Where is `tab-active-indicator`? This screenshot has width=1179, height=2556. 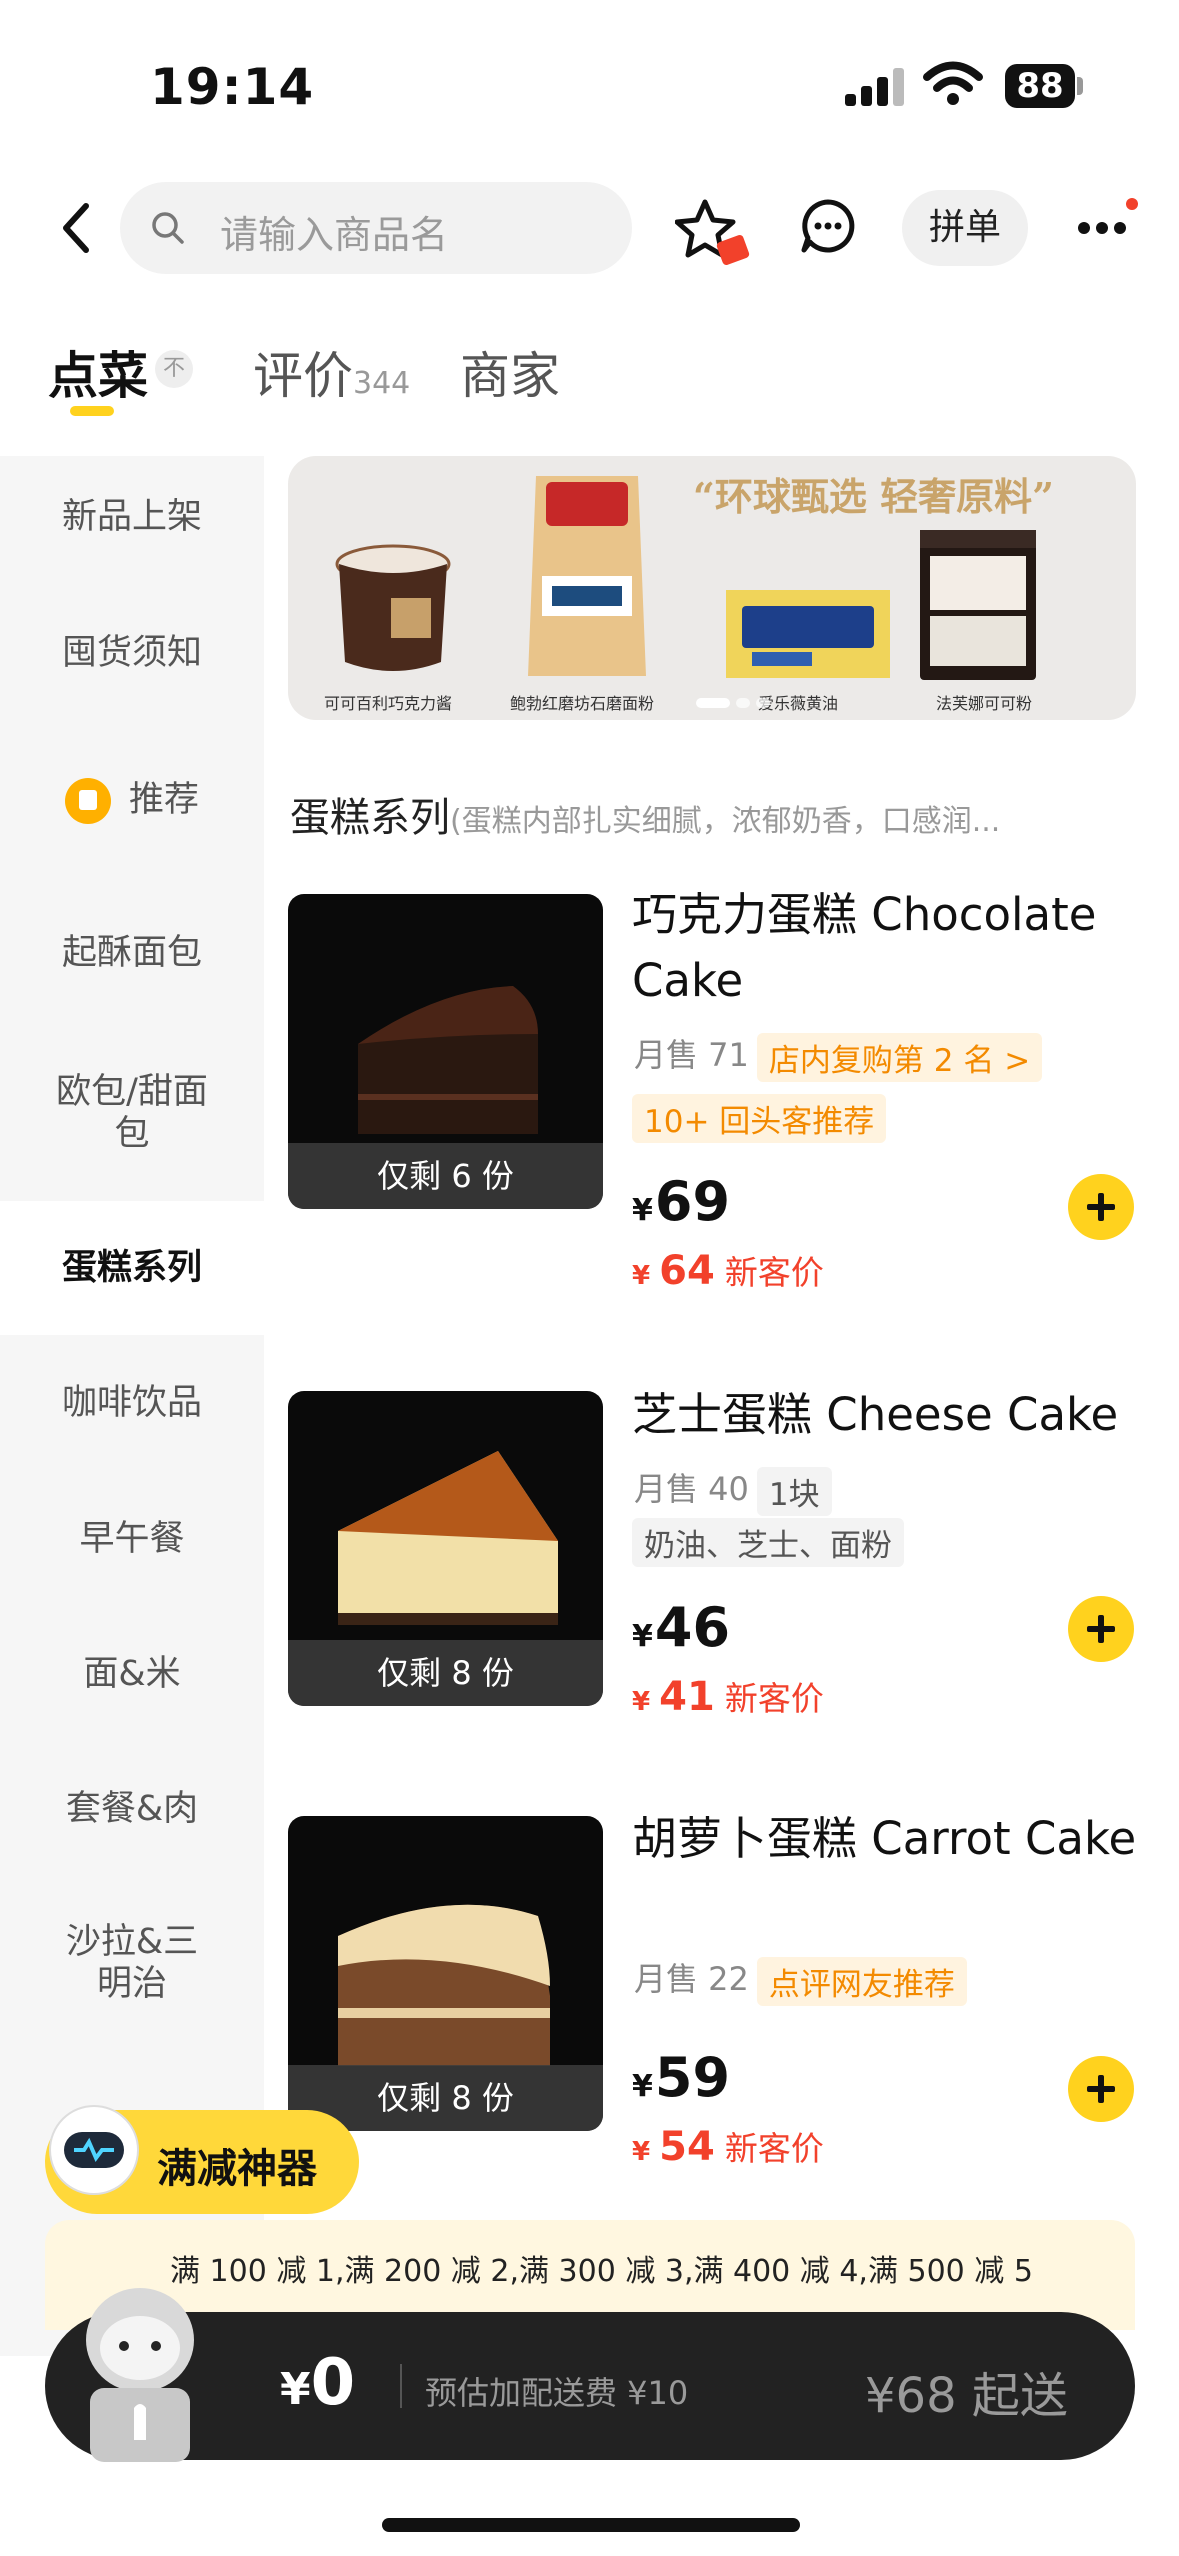 tab-active-indicator is located at coordinates (92, 411).